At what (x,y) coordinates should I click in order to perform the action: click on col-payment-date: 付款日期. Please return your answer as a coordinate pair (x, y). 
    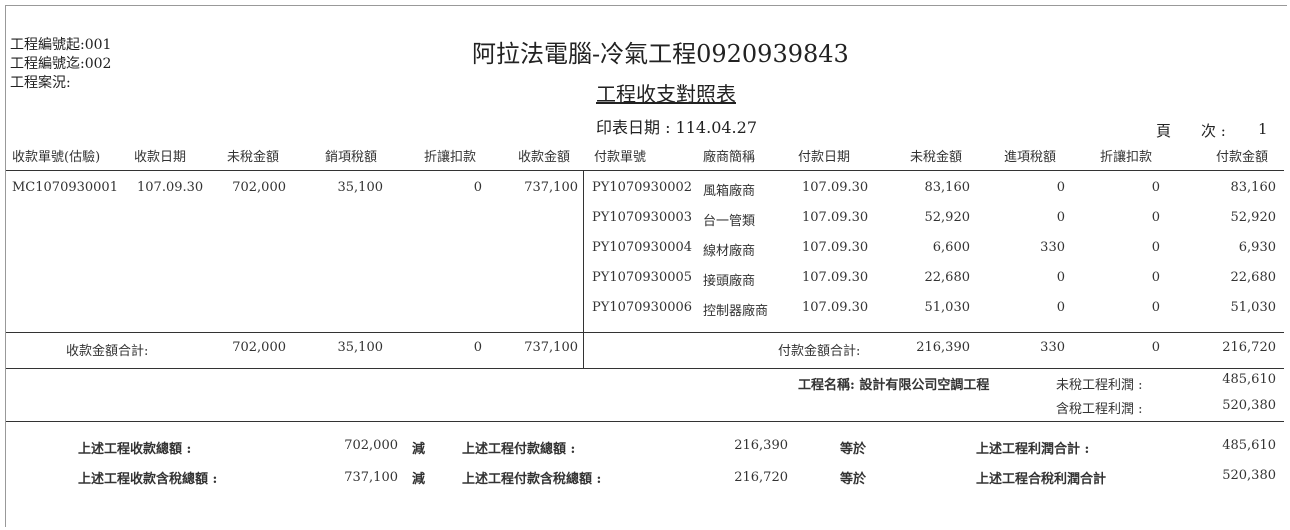
    Looking at the image, I should click on (824, 157).